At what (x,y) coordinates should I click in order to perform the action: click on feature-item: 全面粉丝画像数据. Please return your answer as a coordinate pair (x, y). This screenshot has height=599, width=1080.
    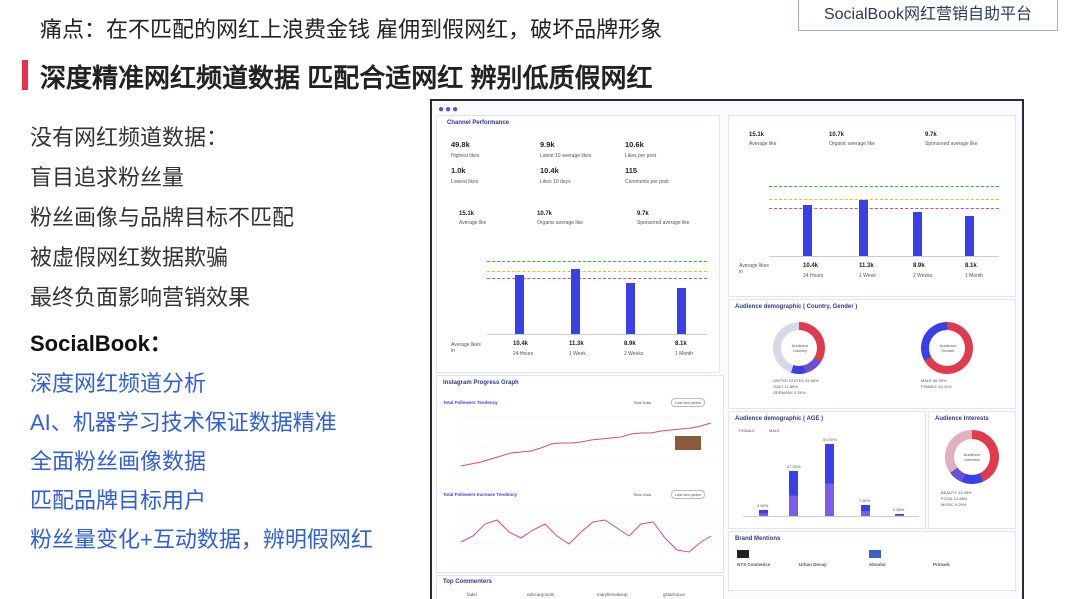
    Looking at the image, I should click on (118, 461).